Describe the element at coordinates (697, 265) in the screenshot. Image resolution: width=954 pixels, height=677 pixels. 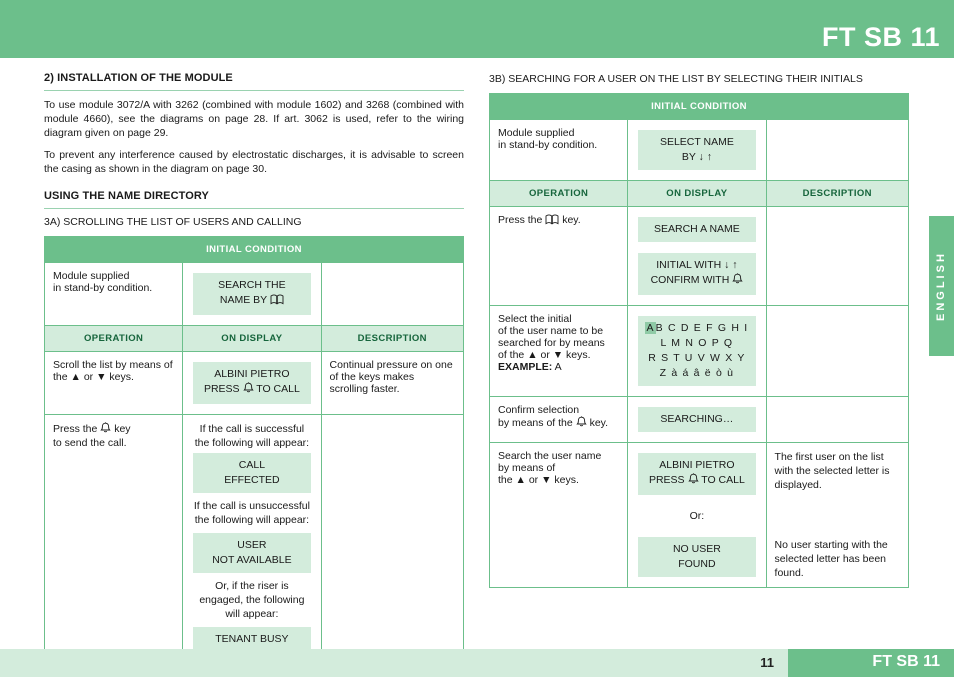
I see `lcd-line: INITIAL WITH ↓ ↑` at that location.